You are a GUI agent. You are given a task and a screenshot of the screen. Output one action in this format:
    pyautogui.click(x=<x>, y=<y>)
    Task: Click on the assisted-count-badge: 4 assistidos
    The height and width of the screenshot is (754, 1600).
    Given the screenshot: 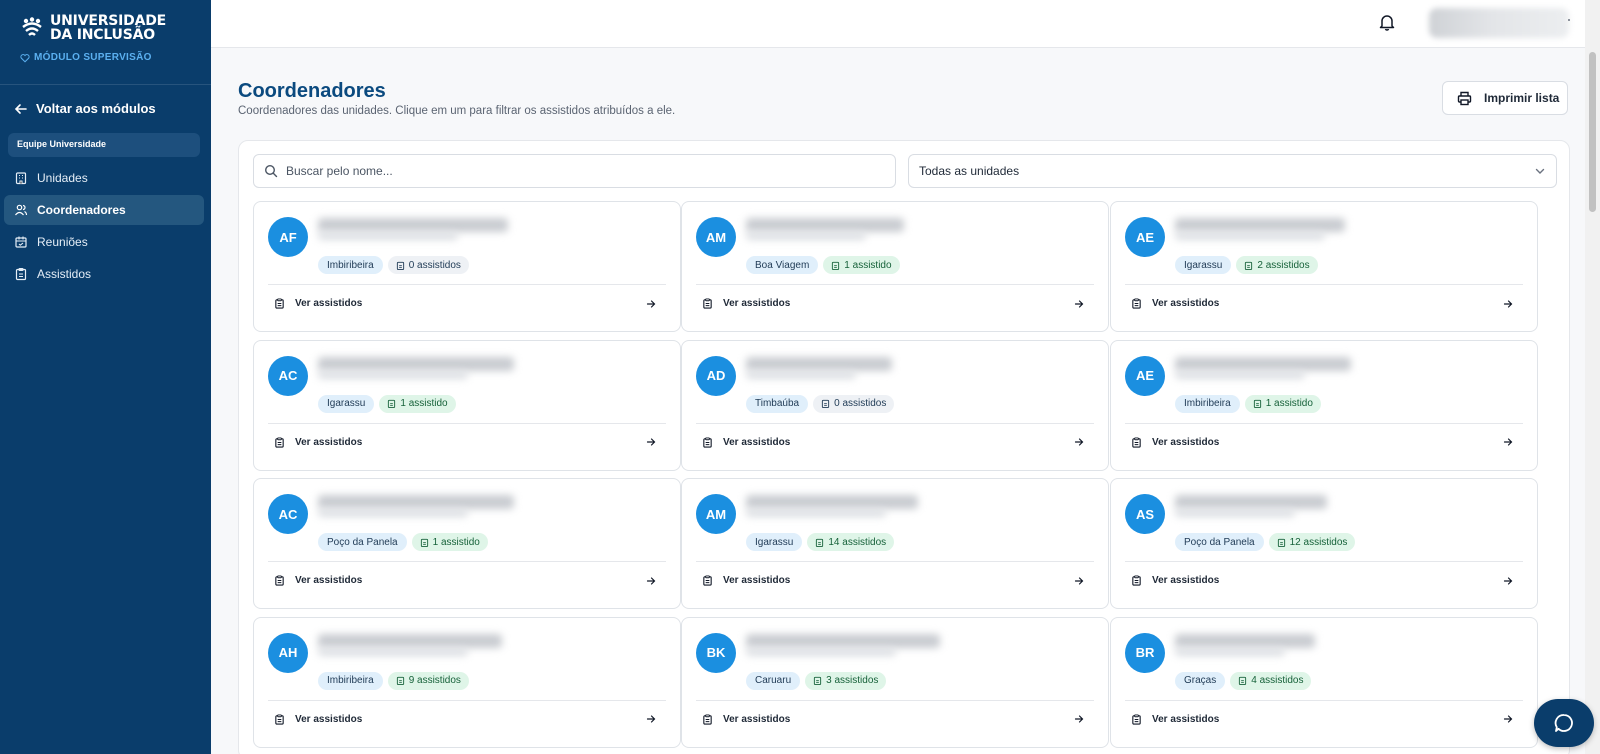 What is the action you would take?
    pyautogui.click(x=1271, y=680)
    